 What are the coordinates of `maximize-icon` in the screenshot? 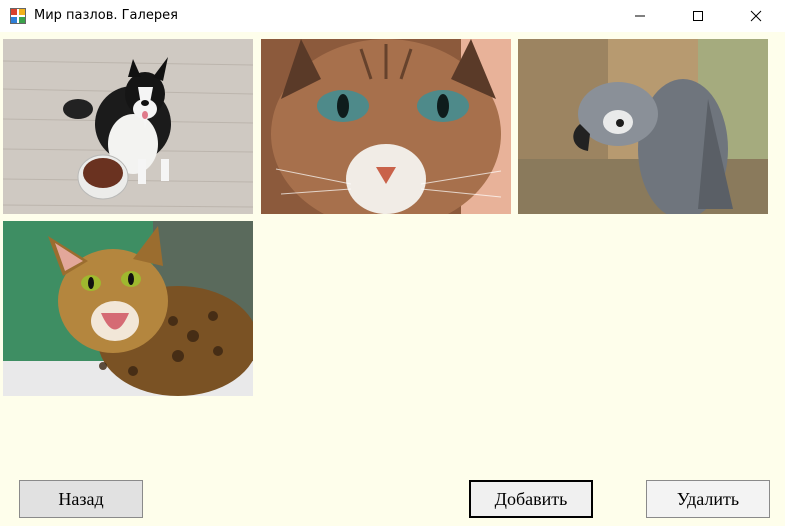 It's located at (698, 16).